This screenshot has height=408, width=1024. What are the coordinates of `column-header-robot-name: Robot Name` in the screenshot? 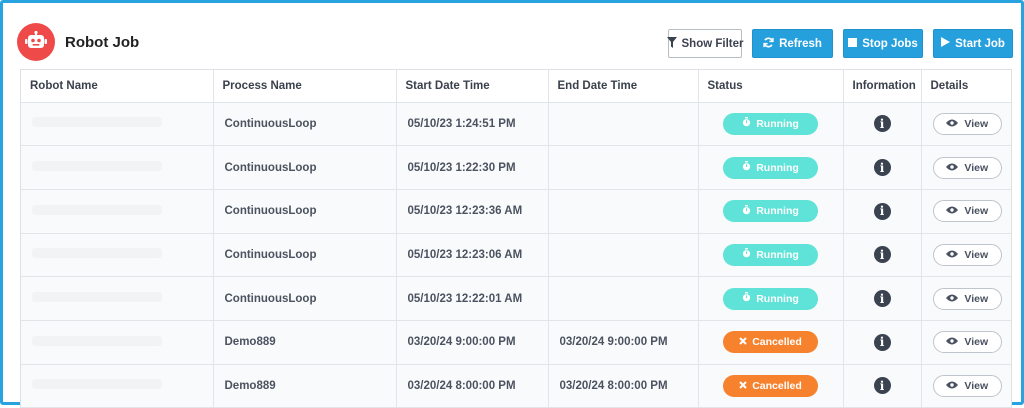 It's located at (117, 86).